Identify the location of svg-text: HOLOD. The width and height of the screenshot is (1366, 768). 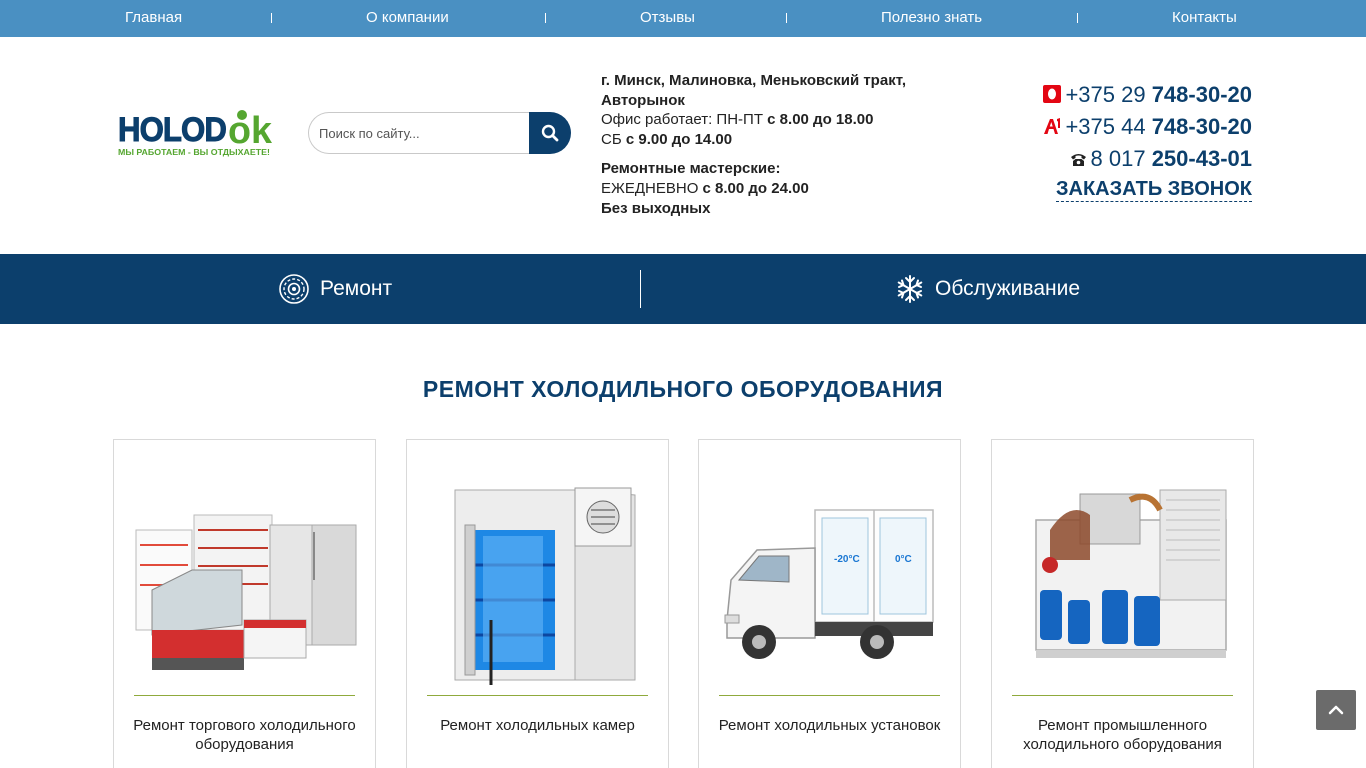
(172, 130).